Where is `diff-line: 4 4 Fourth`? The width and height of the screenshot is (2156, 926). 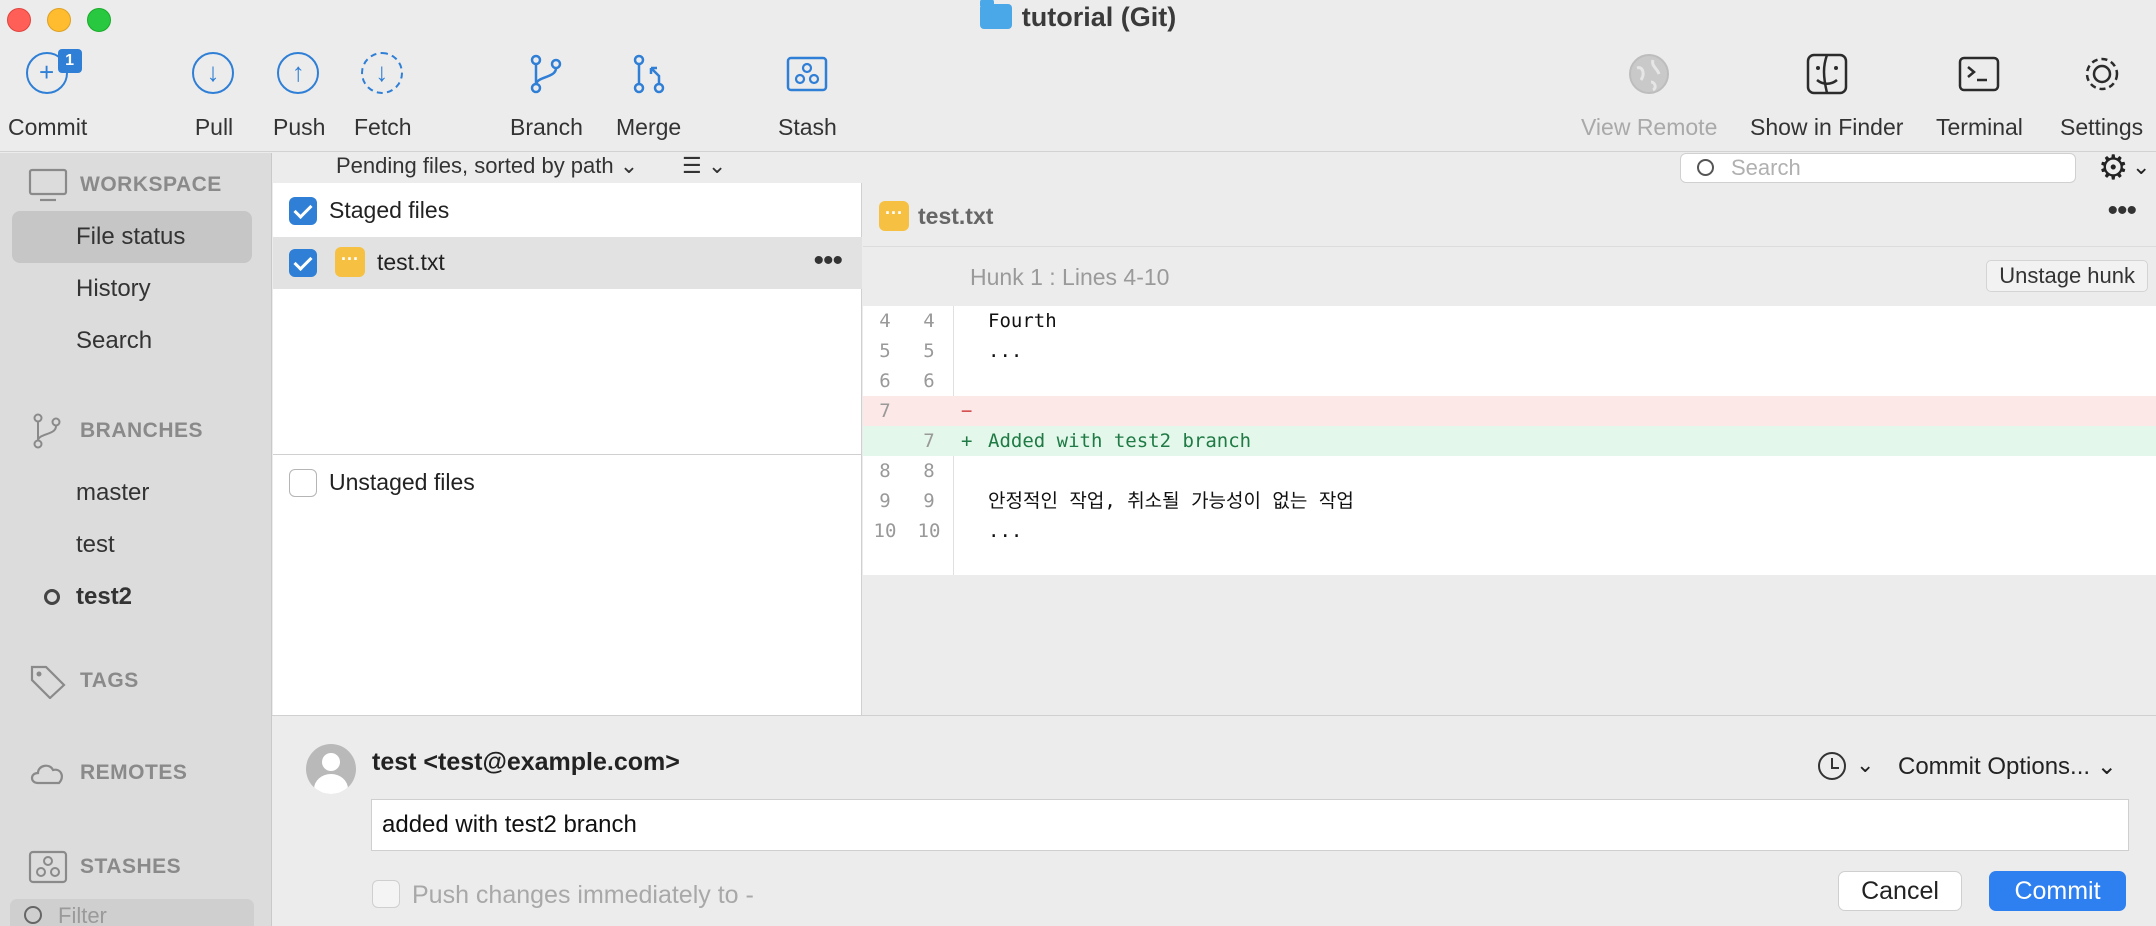 diff-line: 4 4 Fourth is located at coordinates (1509, 321).